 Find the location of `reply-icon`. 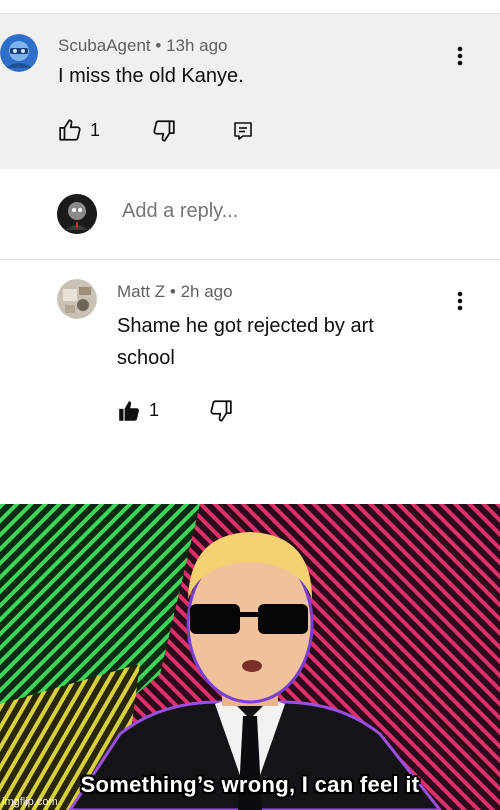

reply-icon is located at coordinates (243, 131).